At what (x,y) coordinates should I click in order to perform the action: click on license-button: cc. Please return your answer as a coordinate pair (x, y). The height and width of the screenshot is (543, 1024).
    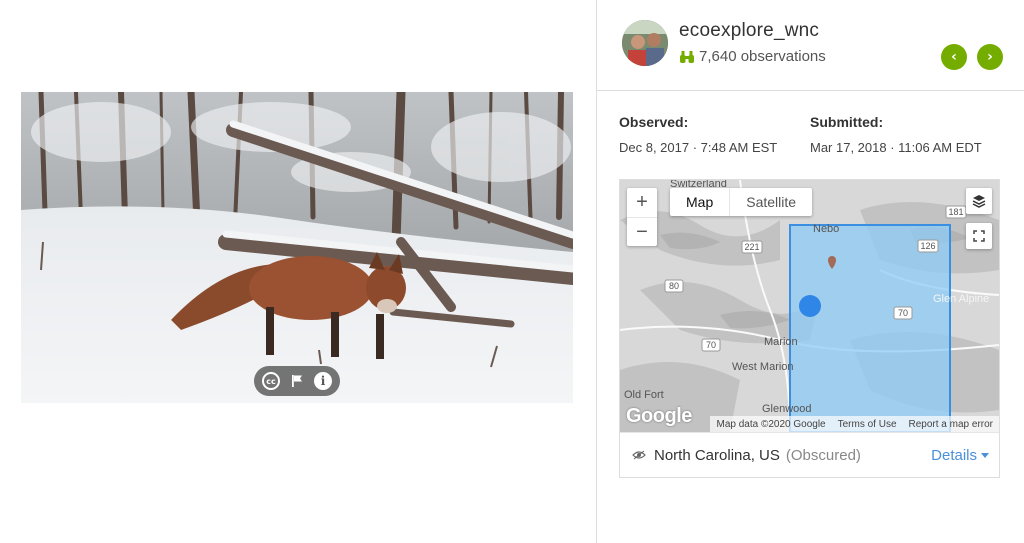
    Looking at the image, I should click on (271, 381).